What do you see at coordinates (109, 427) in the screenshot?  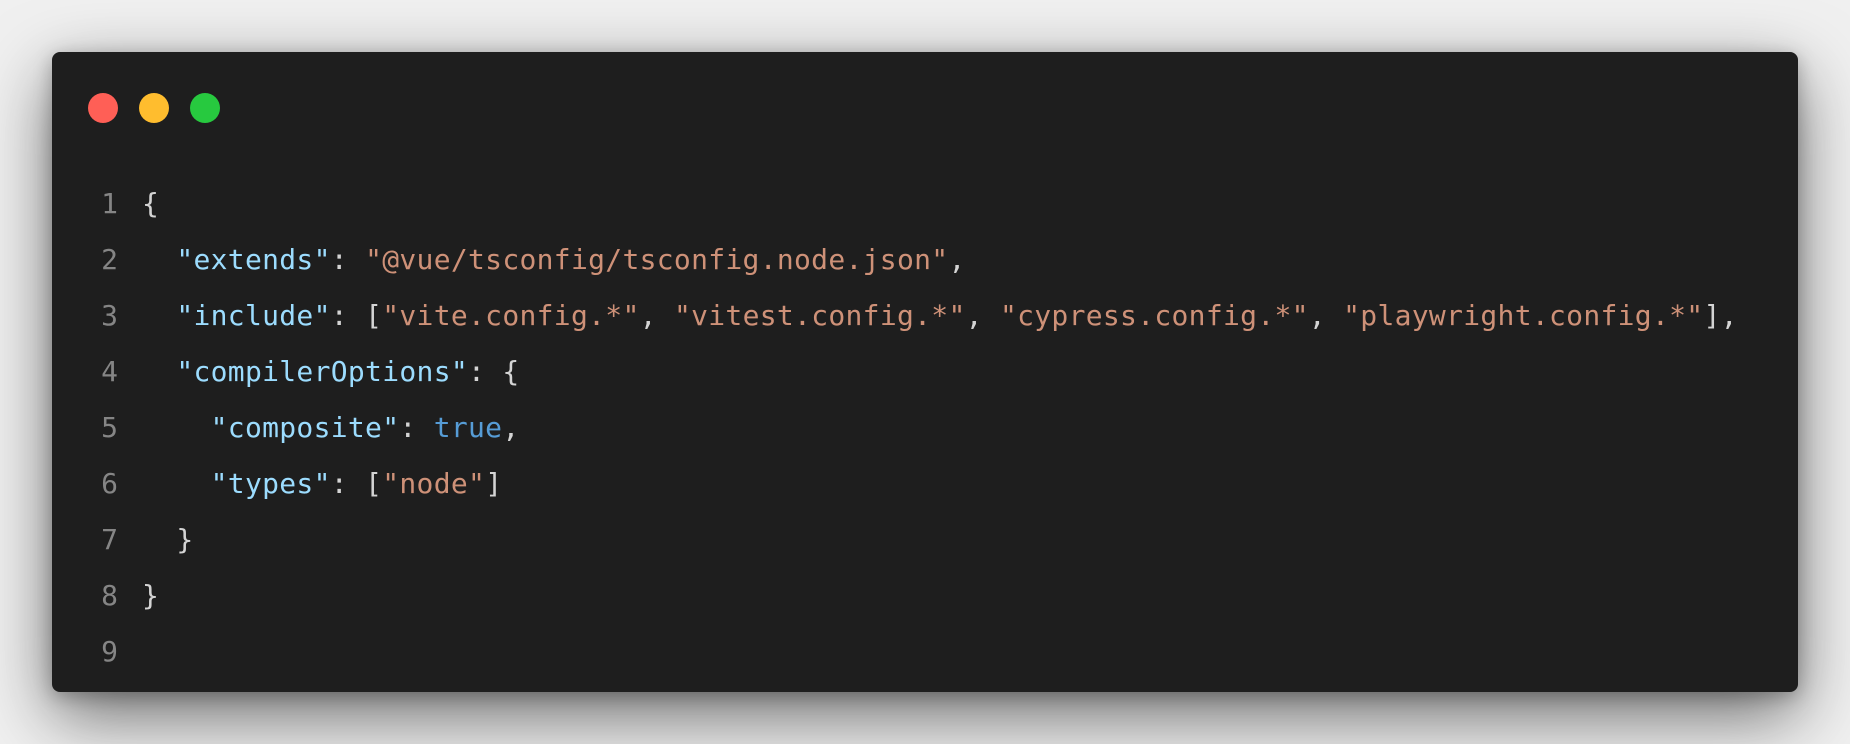 I see `line-number: 5` at bounding box center [109, 427].